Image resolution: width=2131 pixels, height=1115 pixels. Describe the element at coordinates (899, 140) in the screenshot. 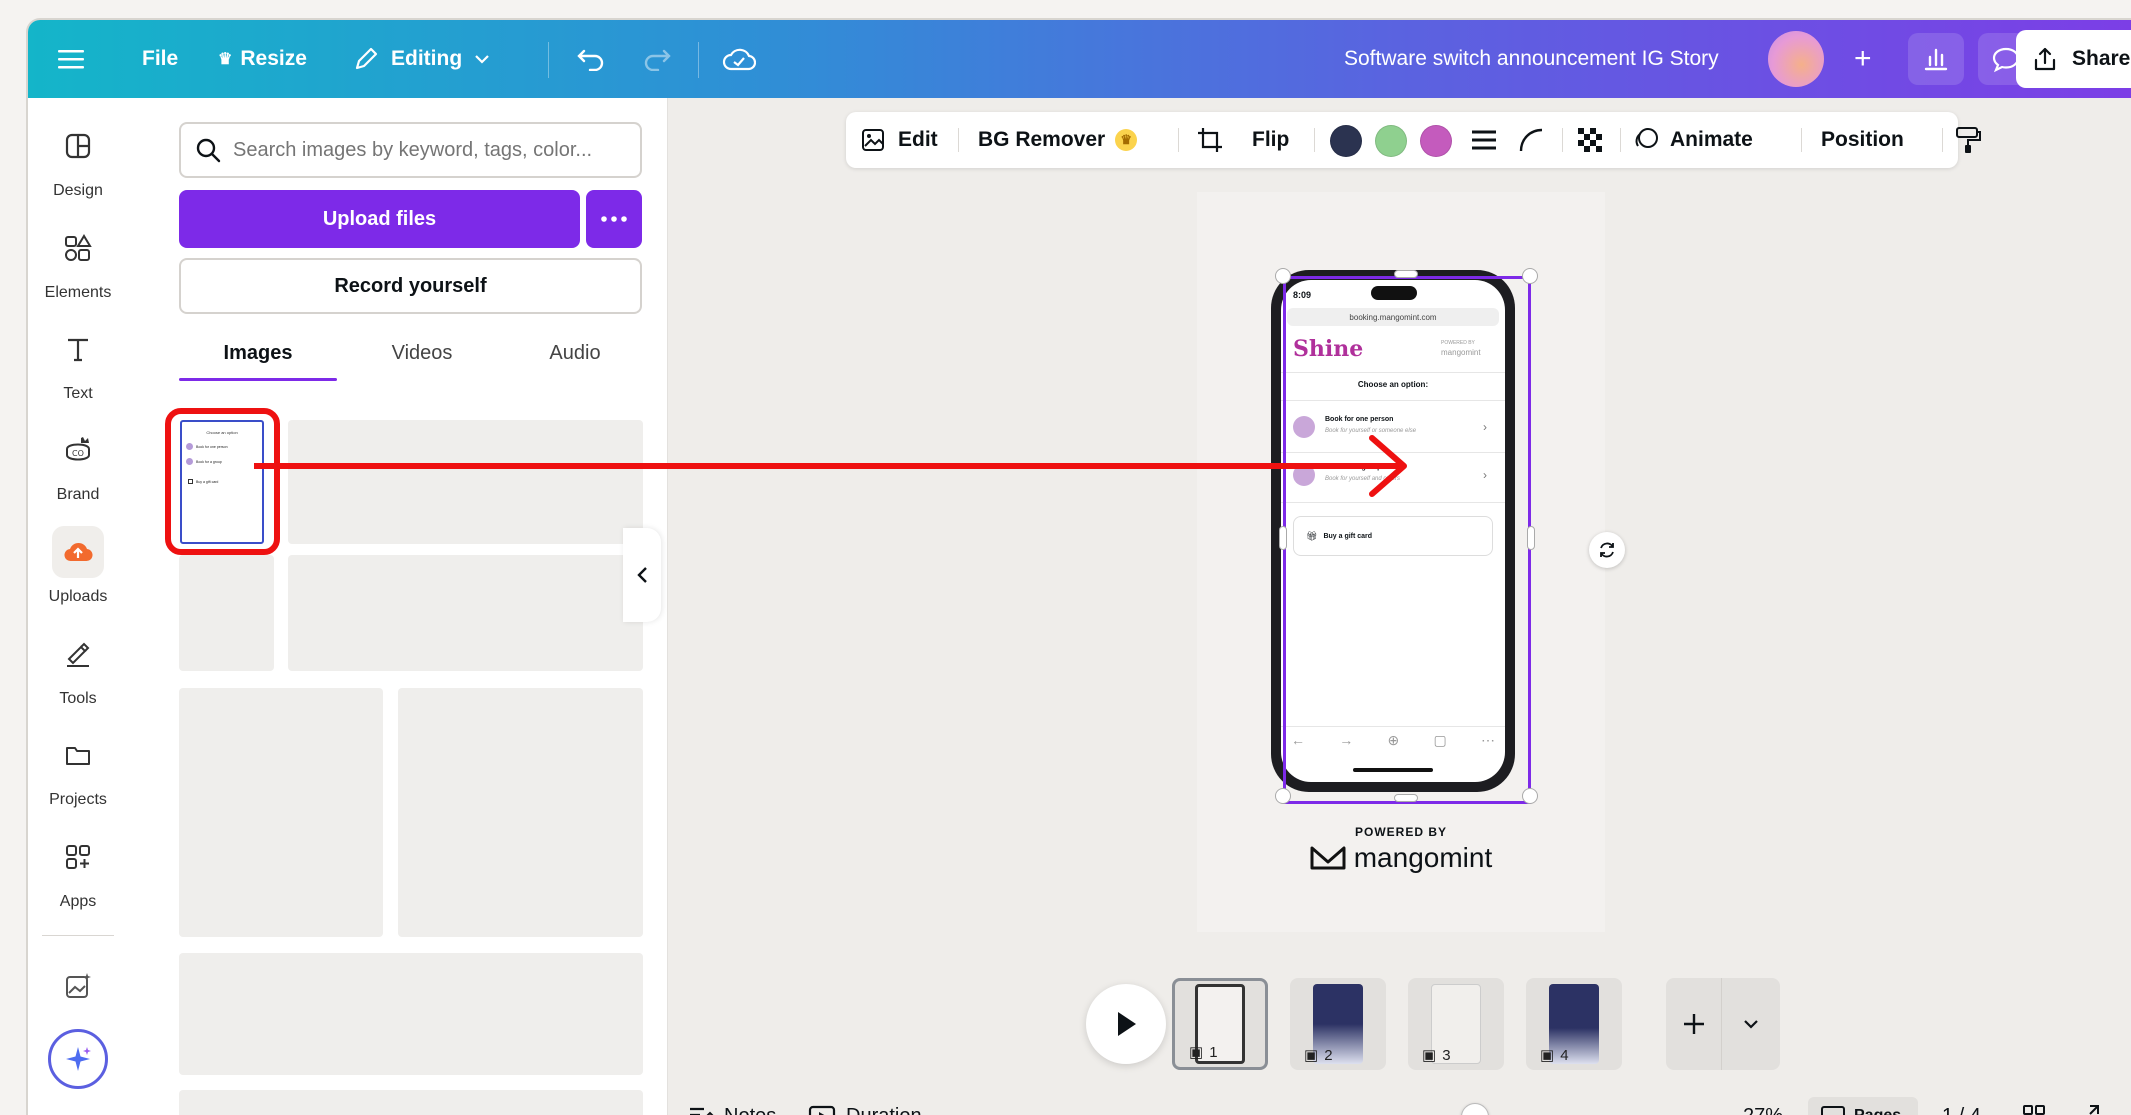

I see `edit-button: Edit` at that location.